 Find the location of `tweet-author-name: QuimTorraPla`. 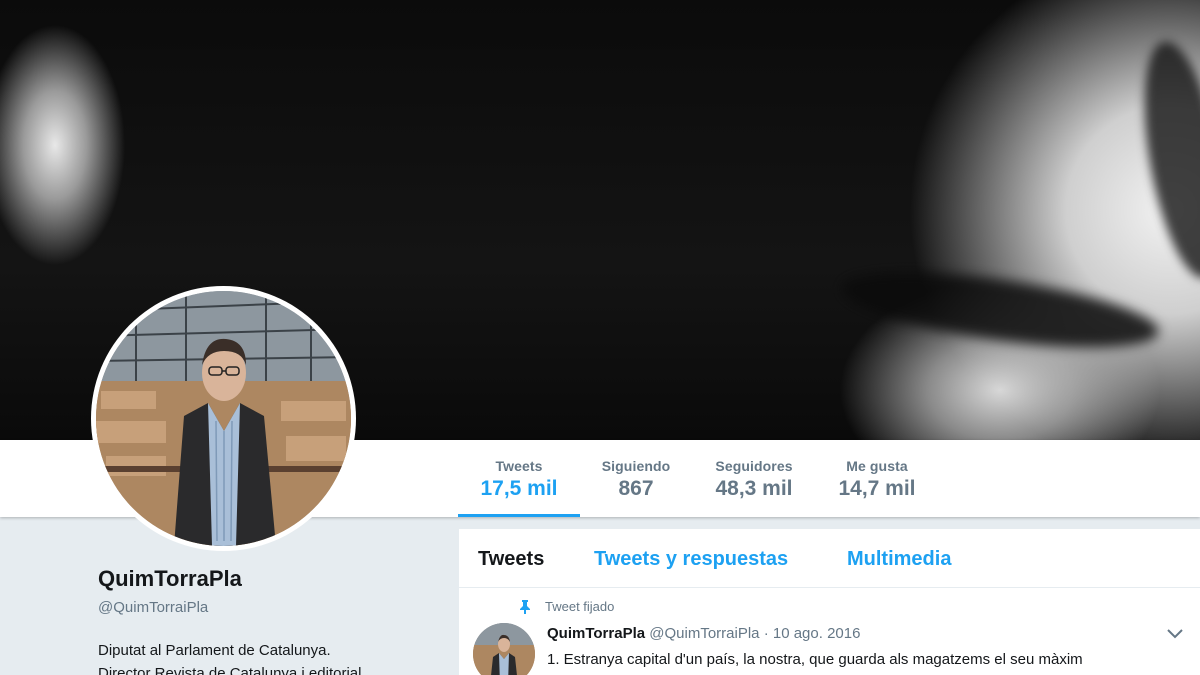

tweet-author-name: QuimTorraPla is located at coordinates (596, 633).